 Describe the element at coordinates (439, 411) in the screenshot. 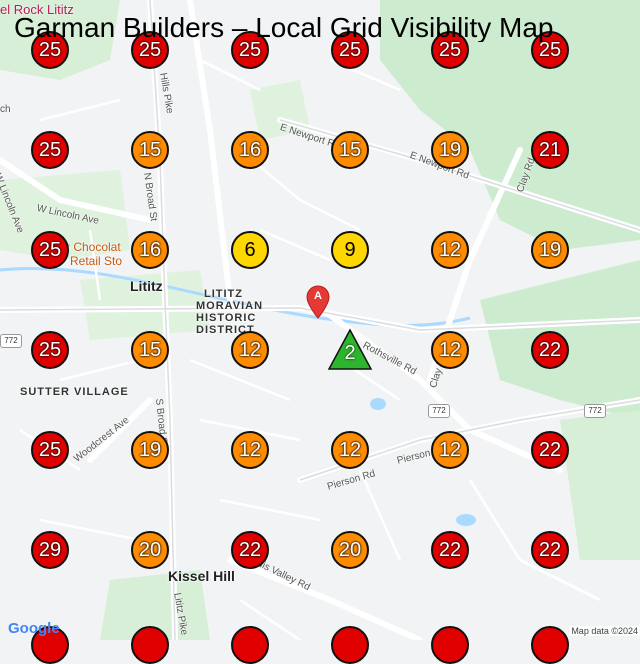

I see `route-772-shield-center: 772` at that location.